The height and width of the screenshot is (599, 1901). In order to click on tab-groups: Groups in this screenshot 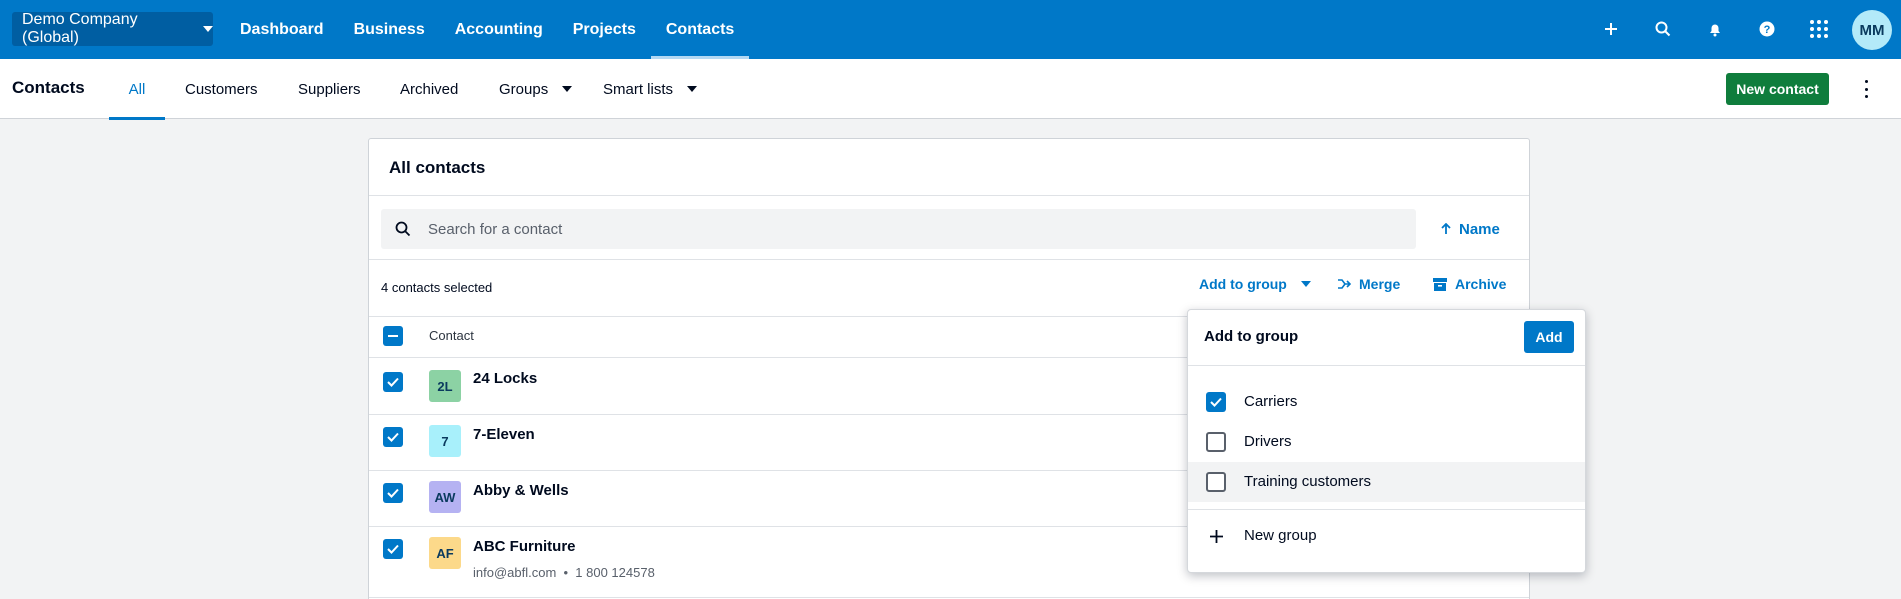, I will do `click(536, 89)`.